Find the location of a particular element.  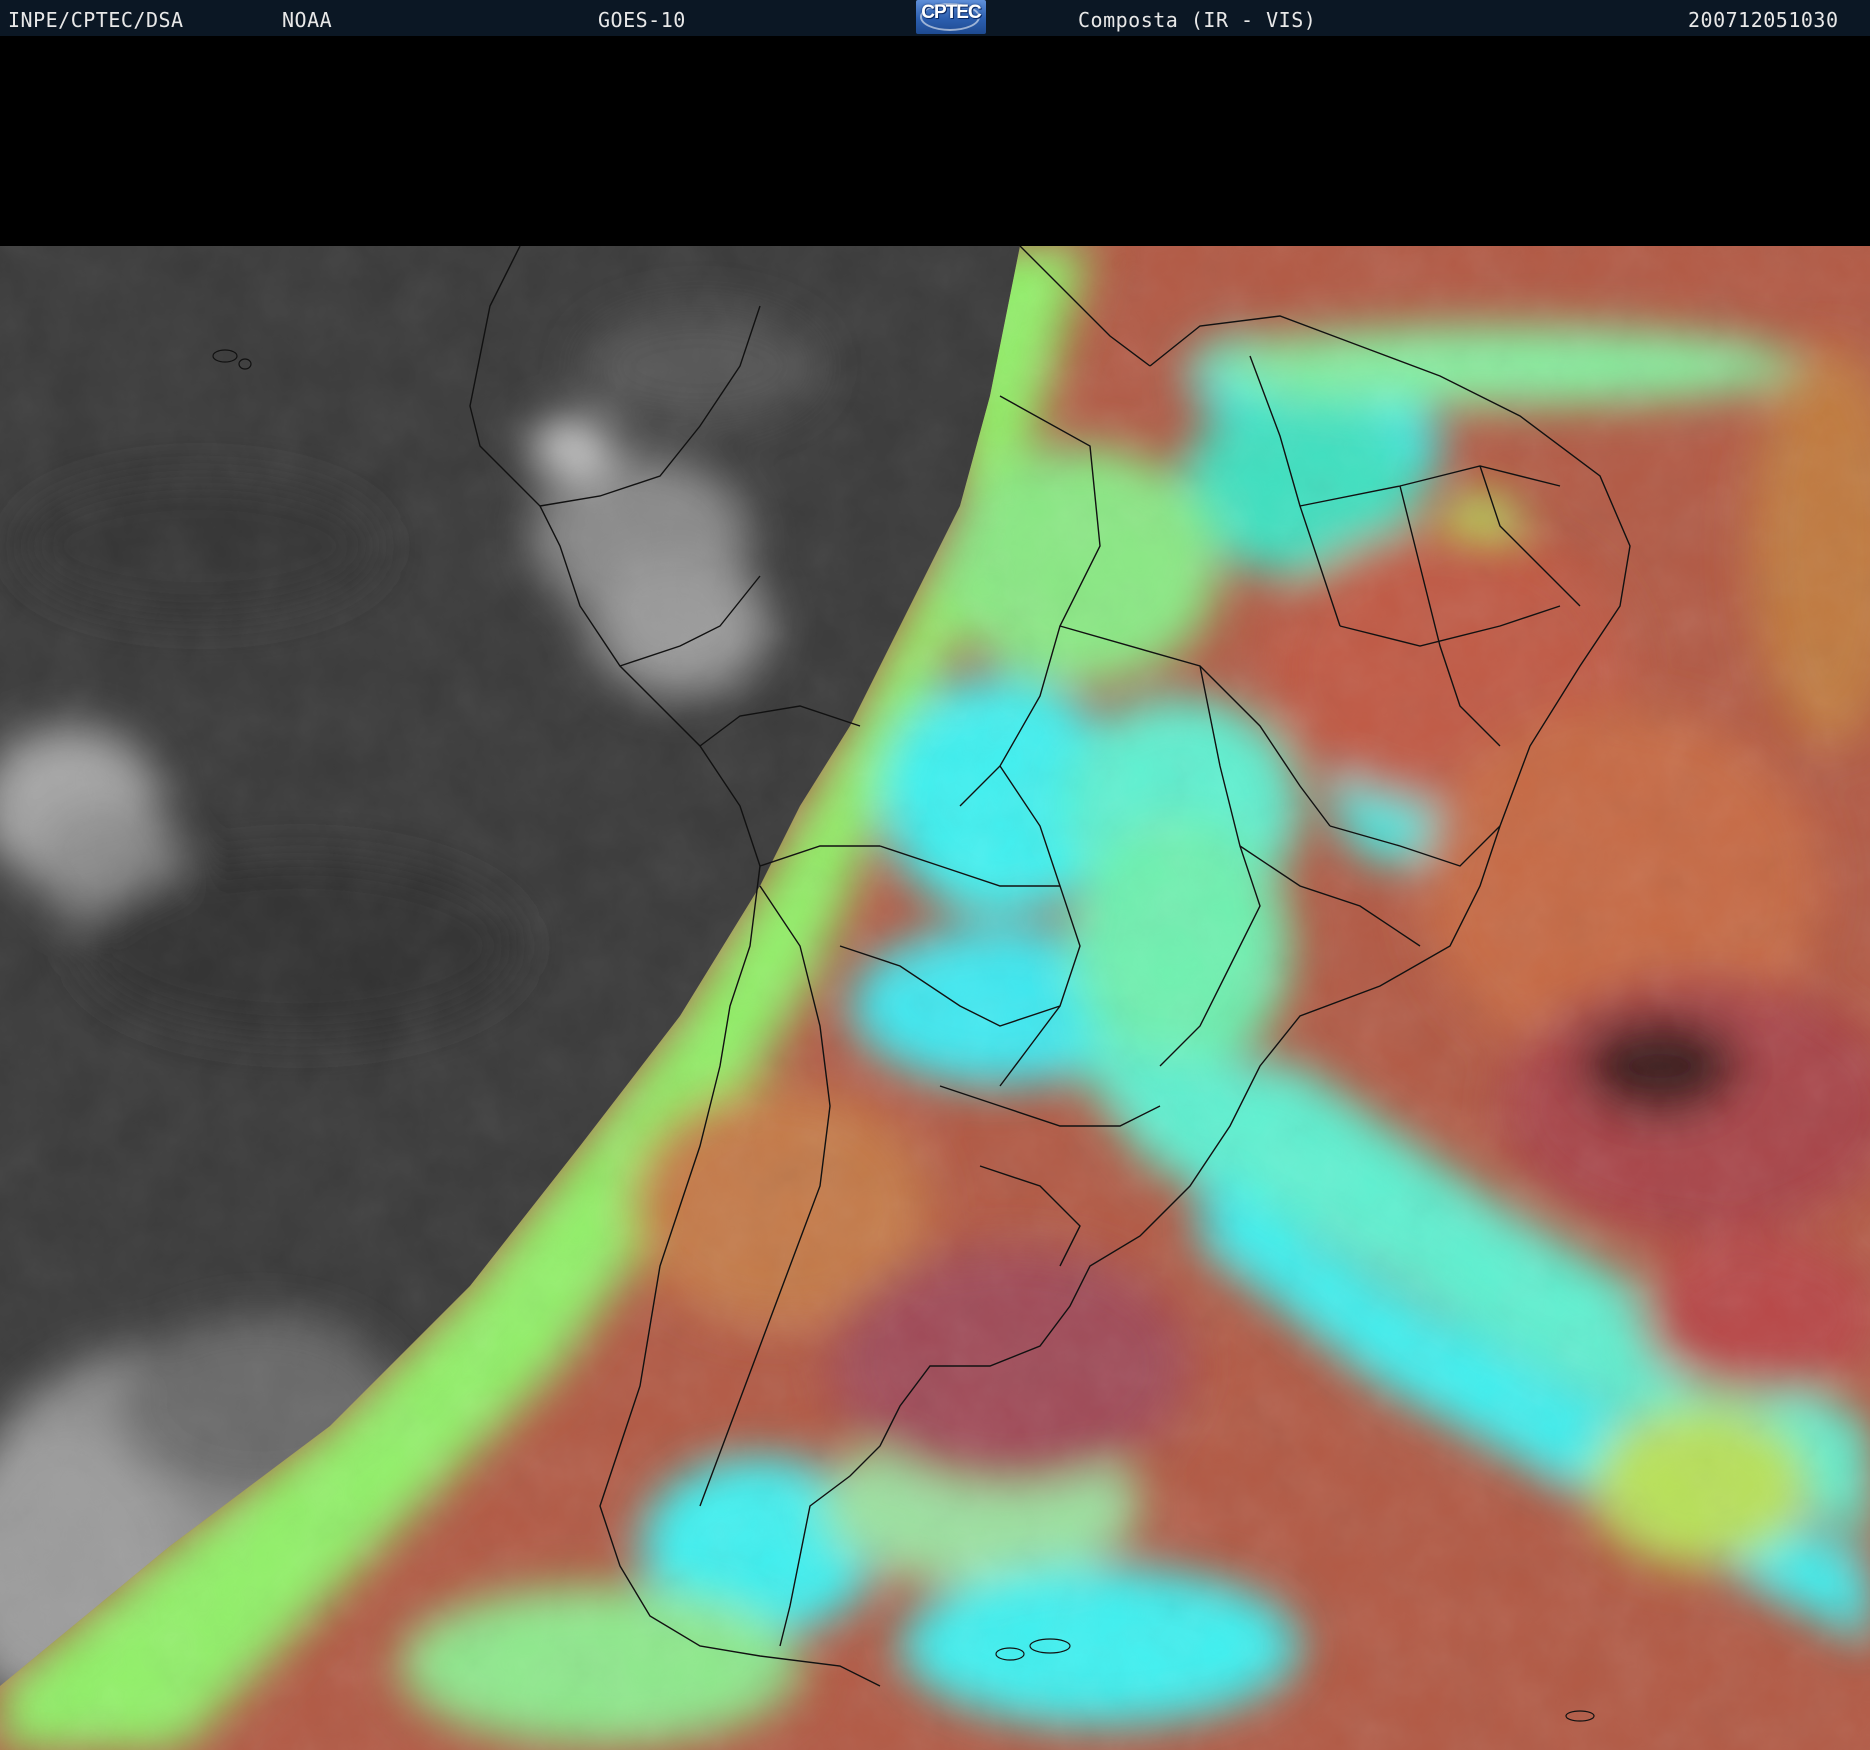

header-satellite: GOES-10 is located at coordinates (642, 20).